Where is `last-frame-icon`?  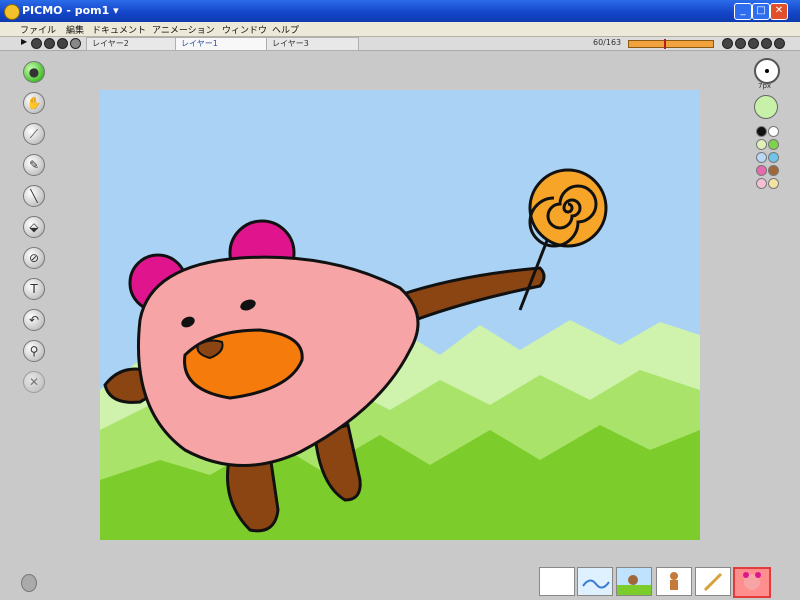
last-frame-icon is located at coordinates (766, 43).